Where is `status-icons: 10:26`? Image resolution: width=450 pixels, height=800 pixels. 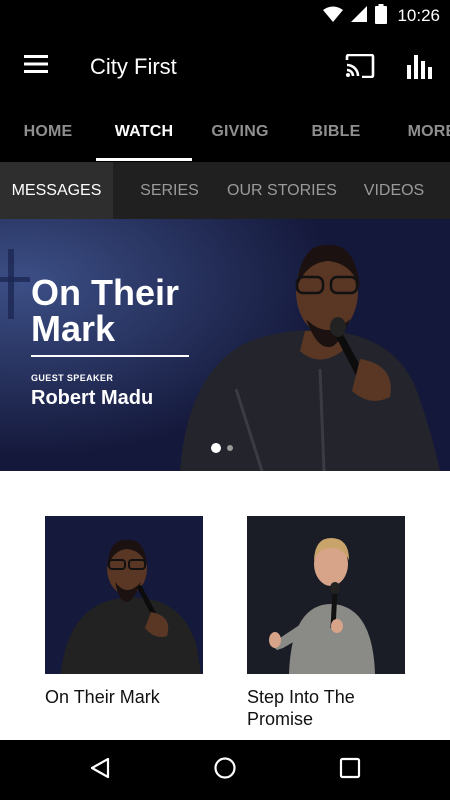 status-icons: 10:26 is located at coordinates (381, 16).